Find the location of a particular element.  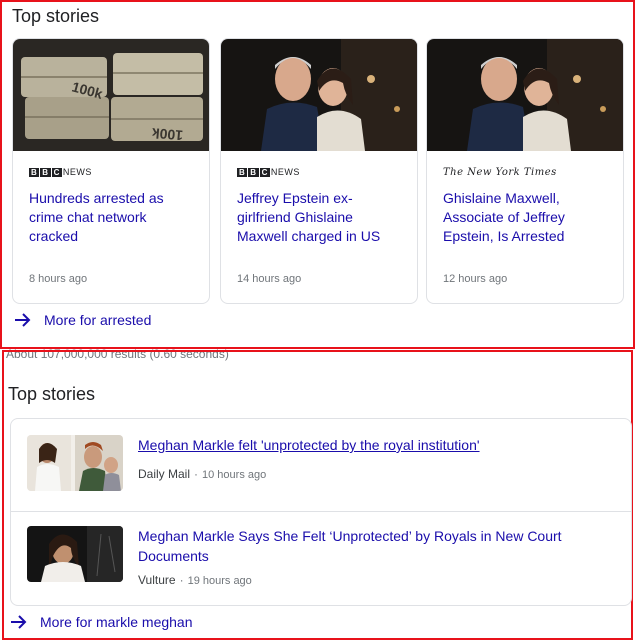

more-for-arrested-link: More for arrested is located at coordinates (82, 320).